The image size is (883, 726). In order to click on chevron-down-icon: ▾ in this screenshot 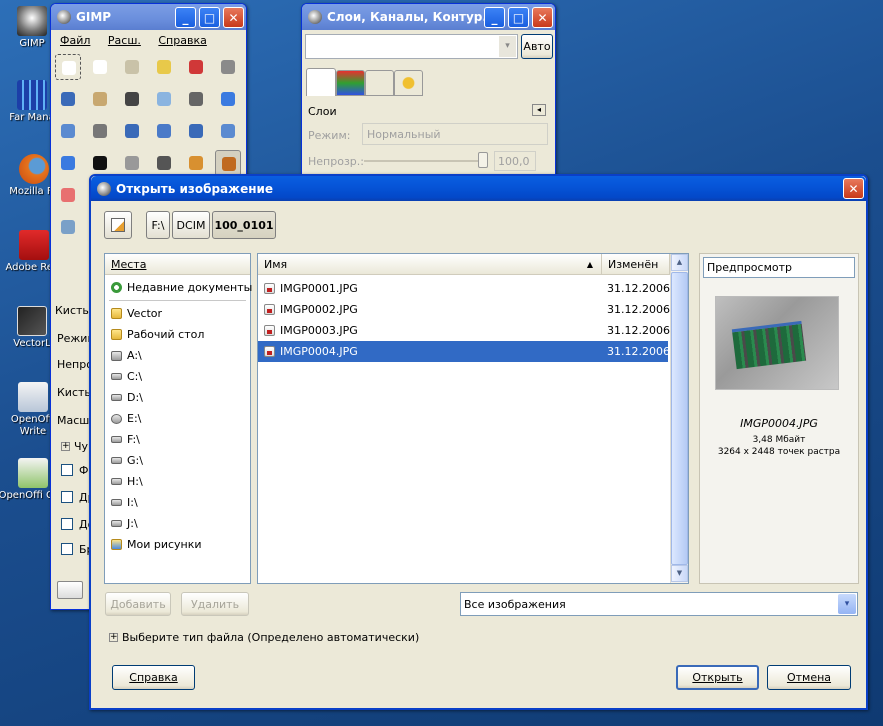, I will do `click(847, 604)`.